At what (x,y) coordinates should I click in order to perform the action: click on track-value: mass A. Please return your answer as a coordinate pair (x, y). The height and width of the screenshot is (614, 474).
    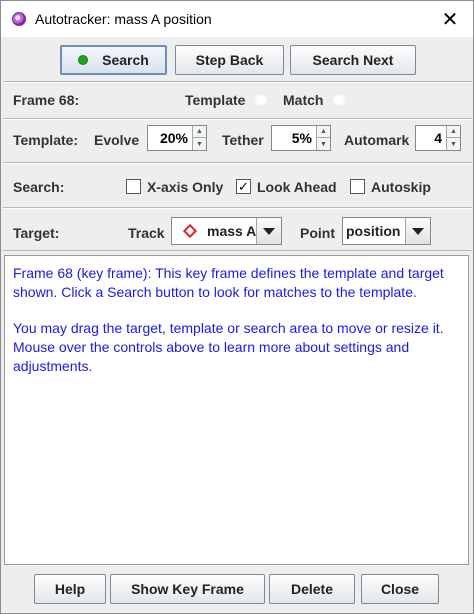
    Looking at the image, I should click on (232, 231).